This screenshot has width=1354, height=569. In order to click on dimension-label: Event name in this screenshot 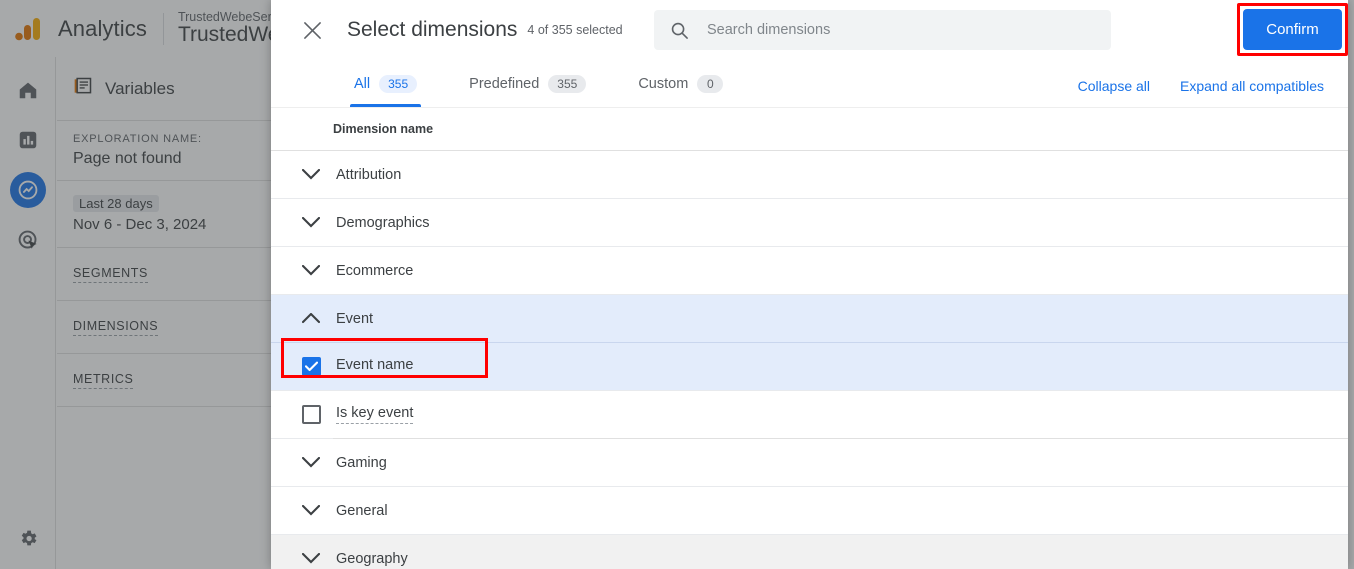, I will do `click(375, 366)`.